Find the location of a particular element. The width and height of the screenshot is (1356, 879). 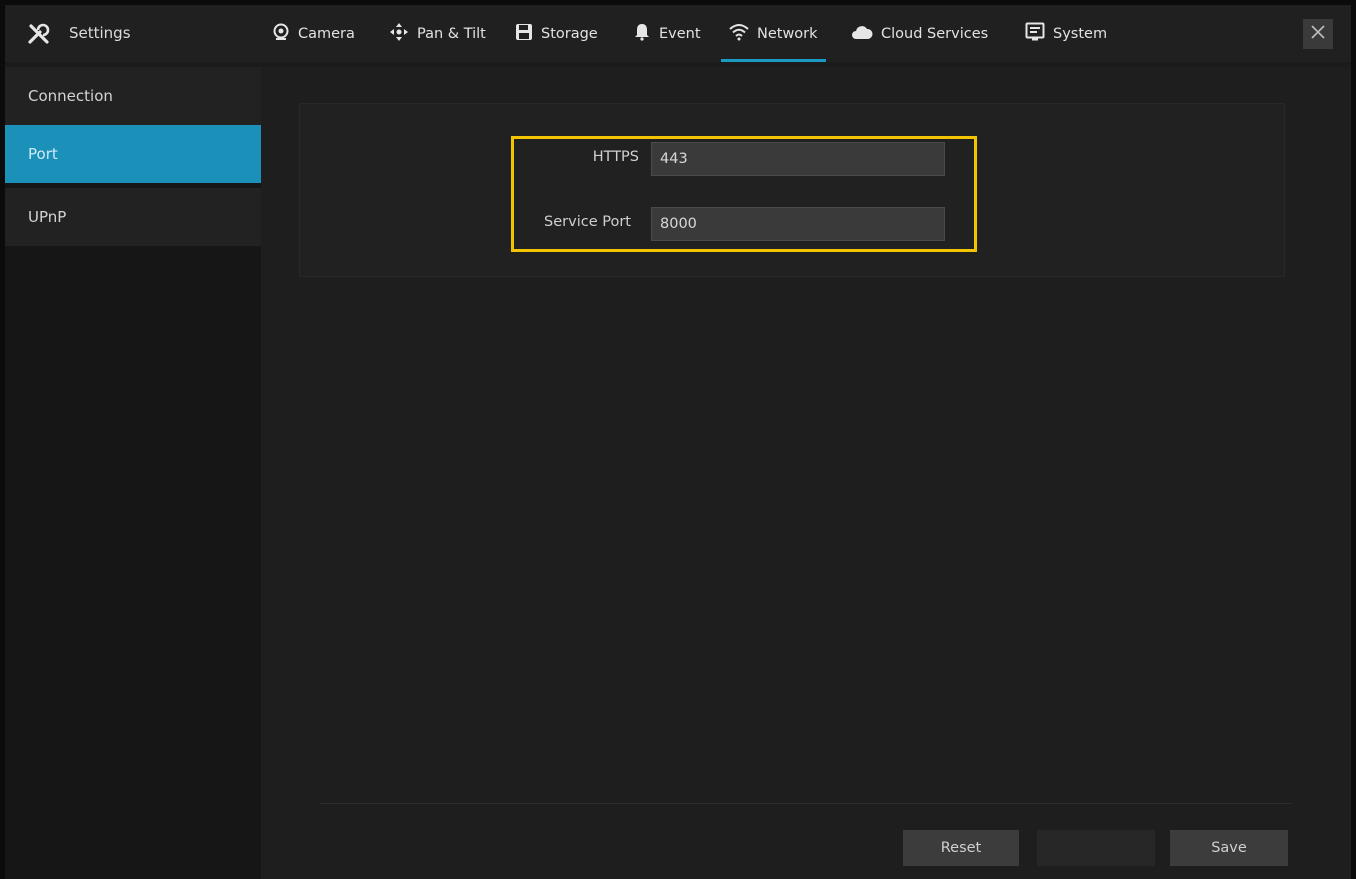

camera-icon is located at coordinates (285, 34).